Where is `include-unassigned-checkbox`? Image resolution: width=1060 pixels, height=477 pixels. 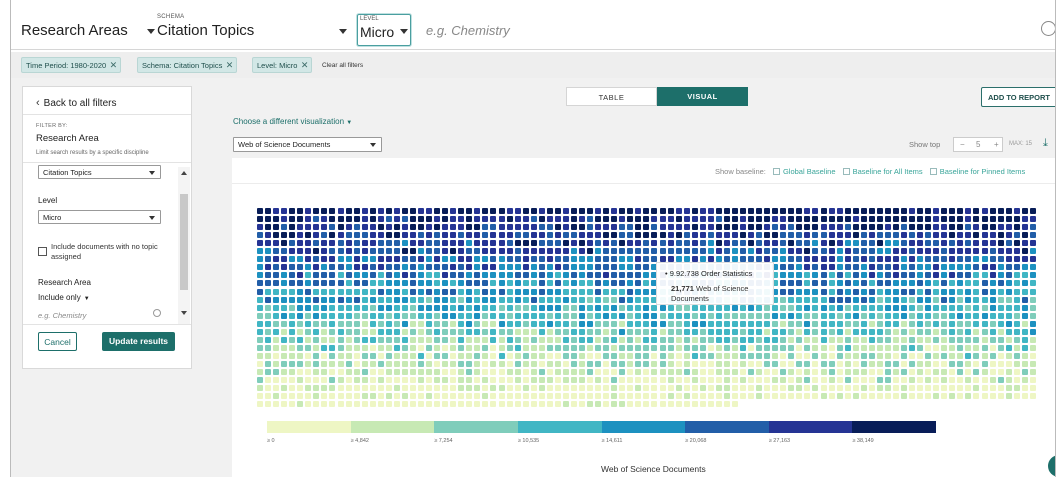
include-unassigned-checkbox is located at coordinates (42, 251).